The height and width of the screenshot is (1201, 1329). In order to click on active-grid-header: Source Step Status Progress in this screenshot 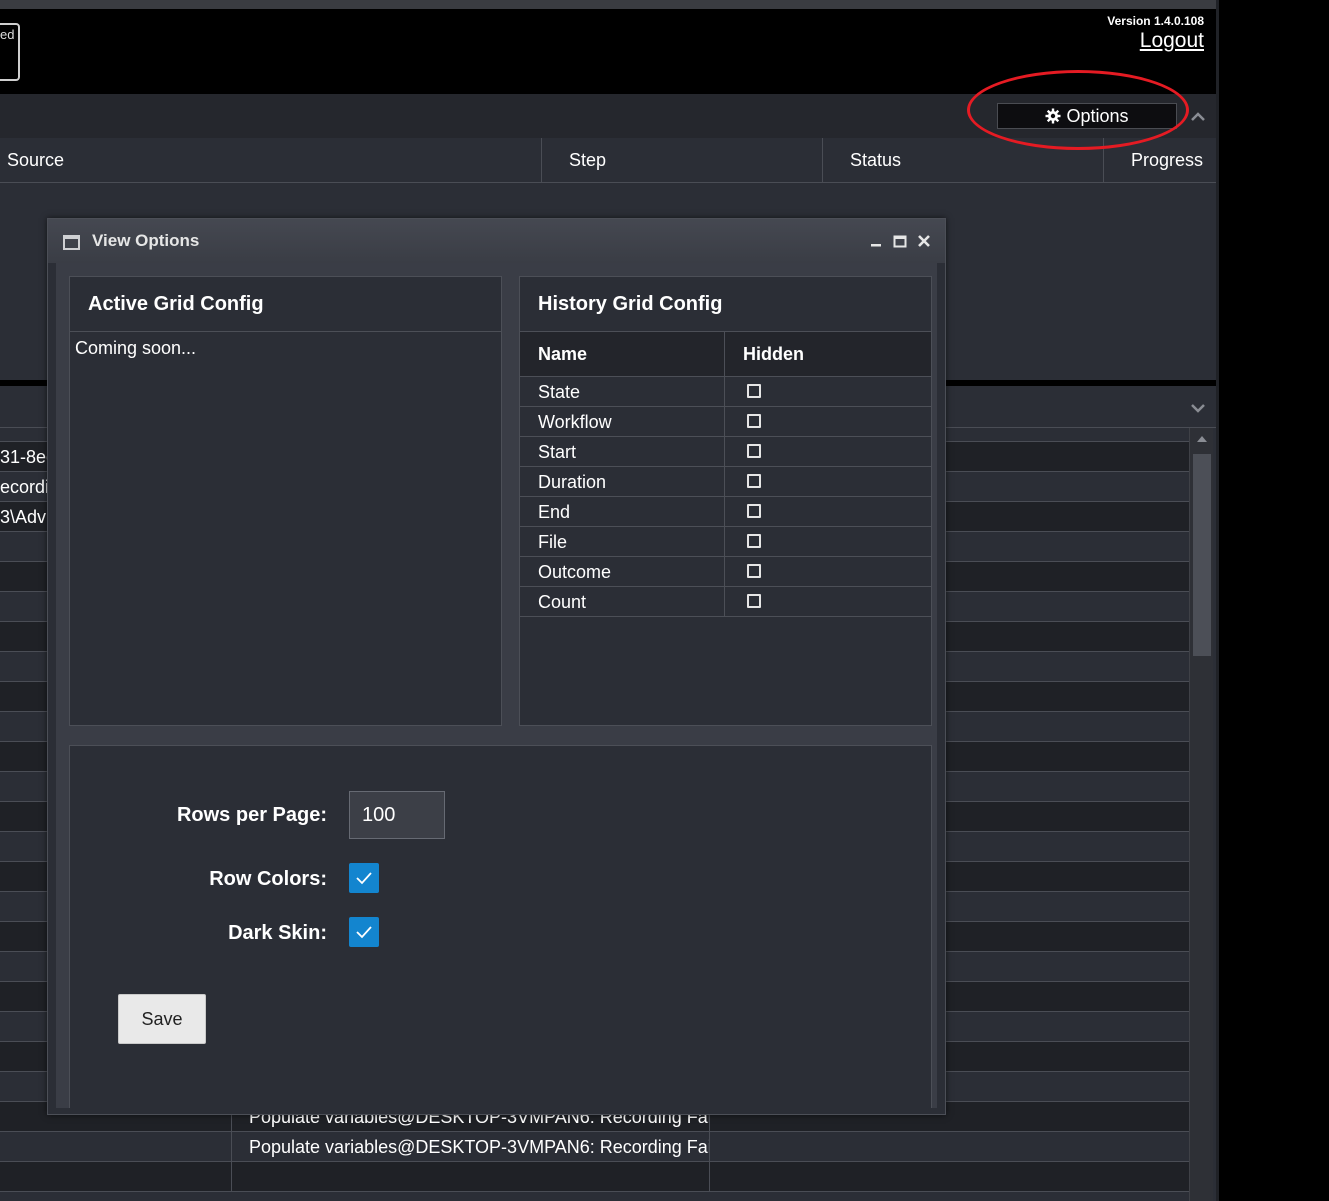, I will do `click(608, 160)`.